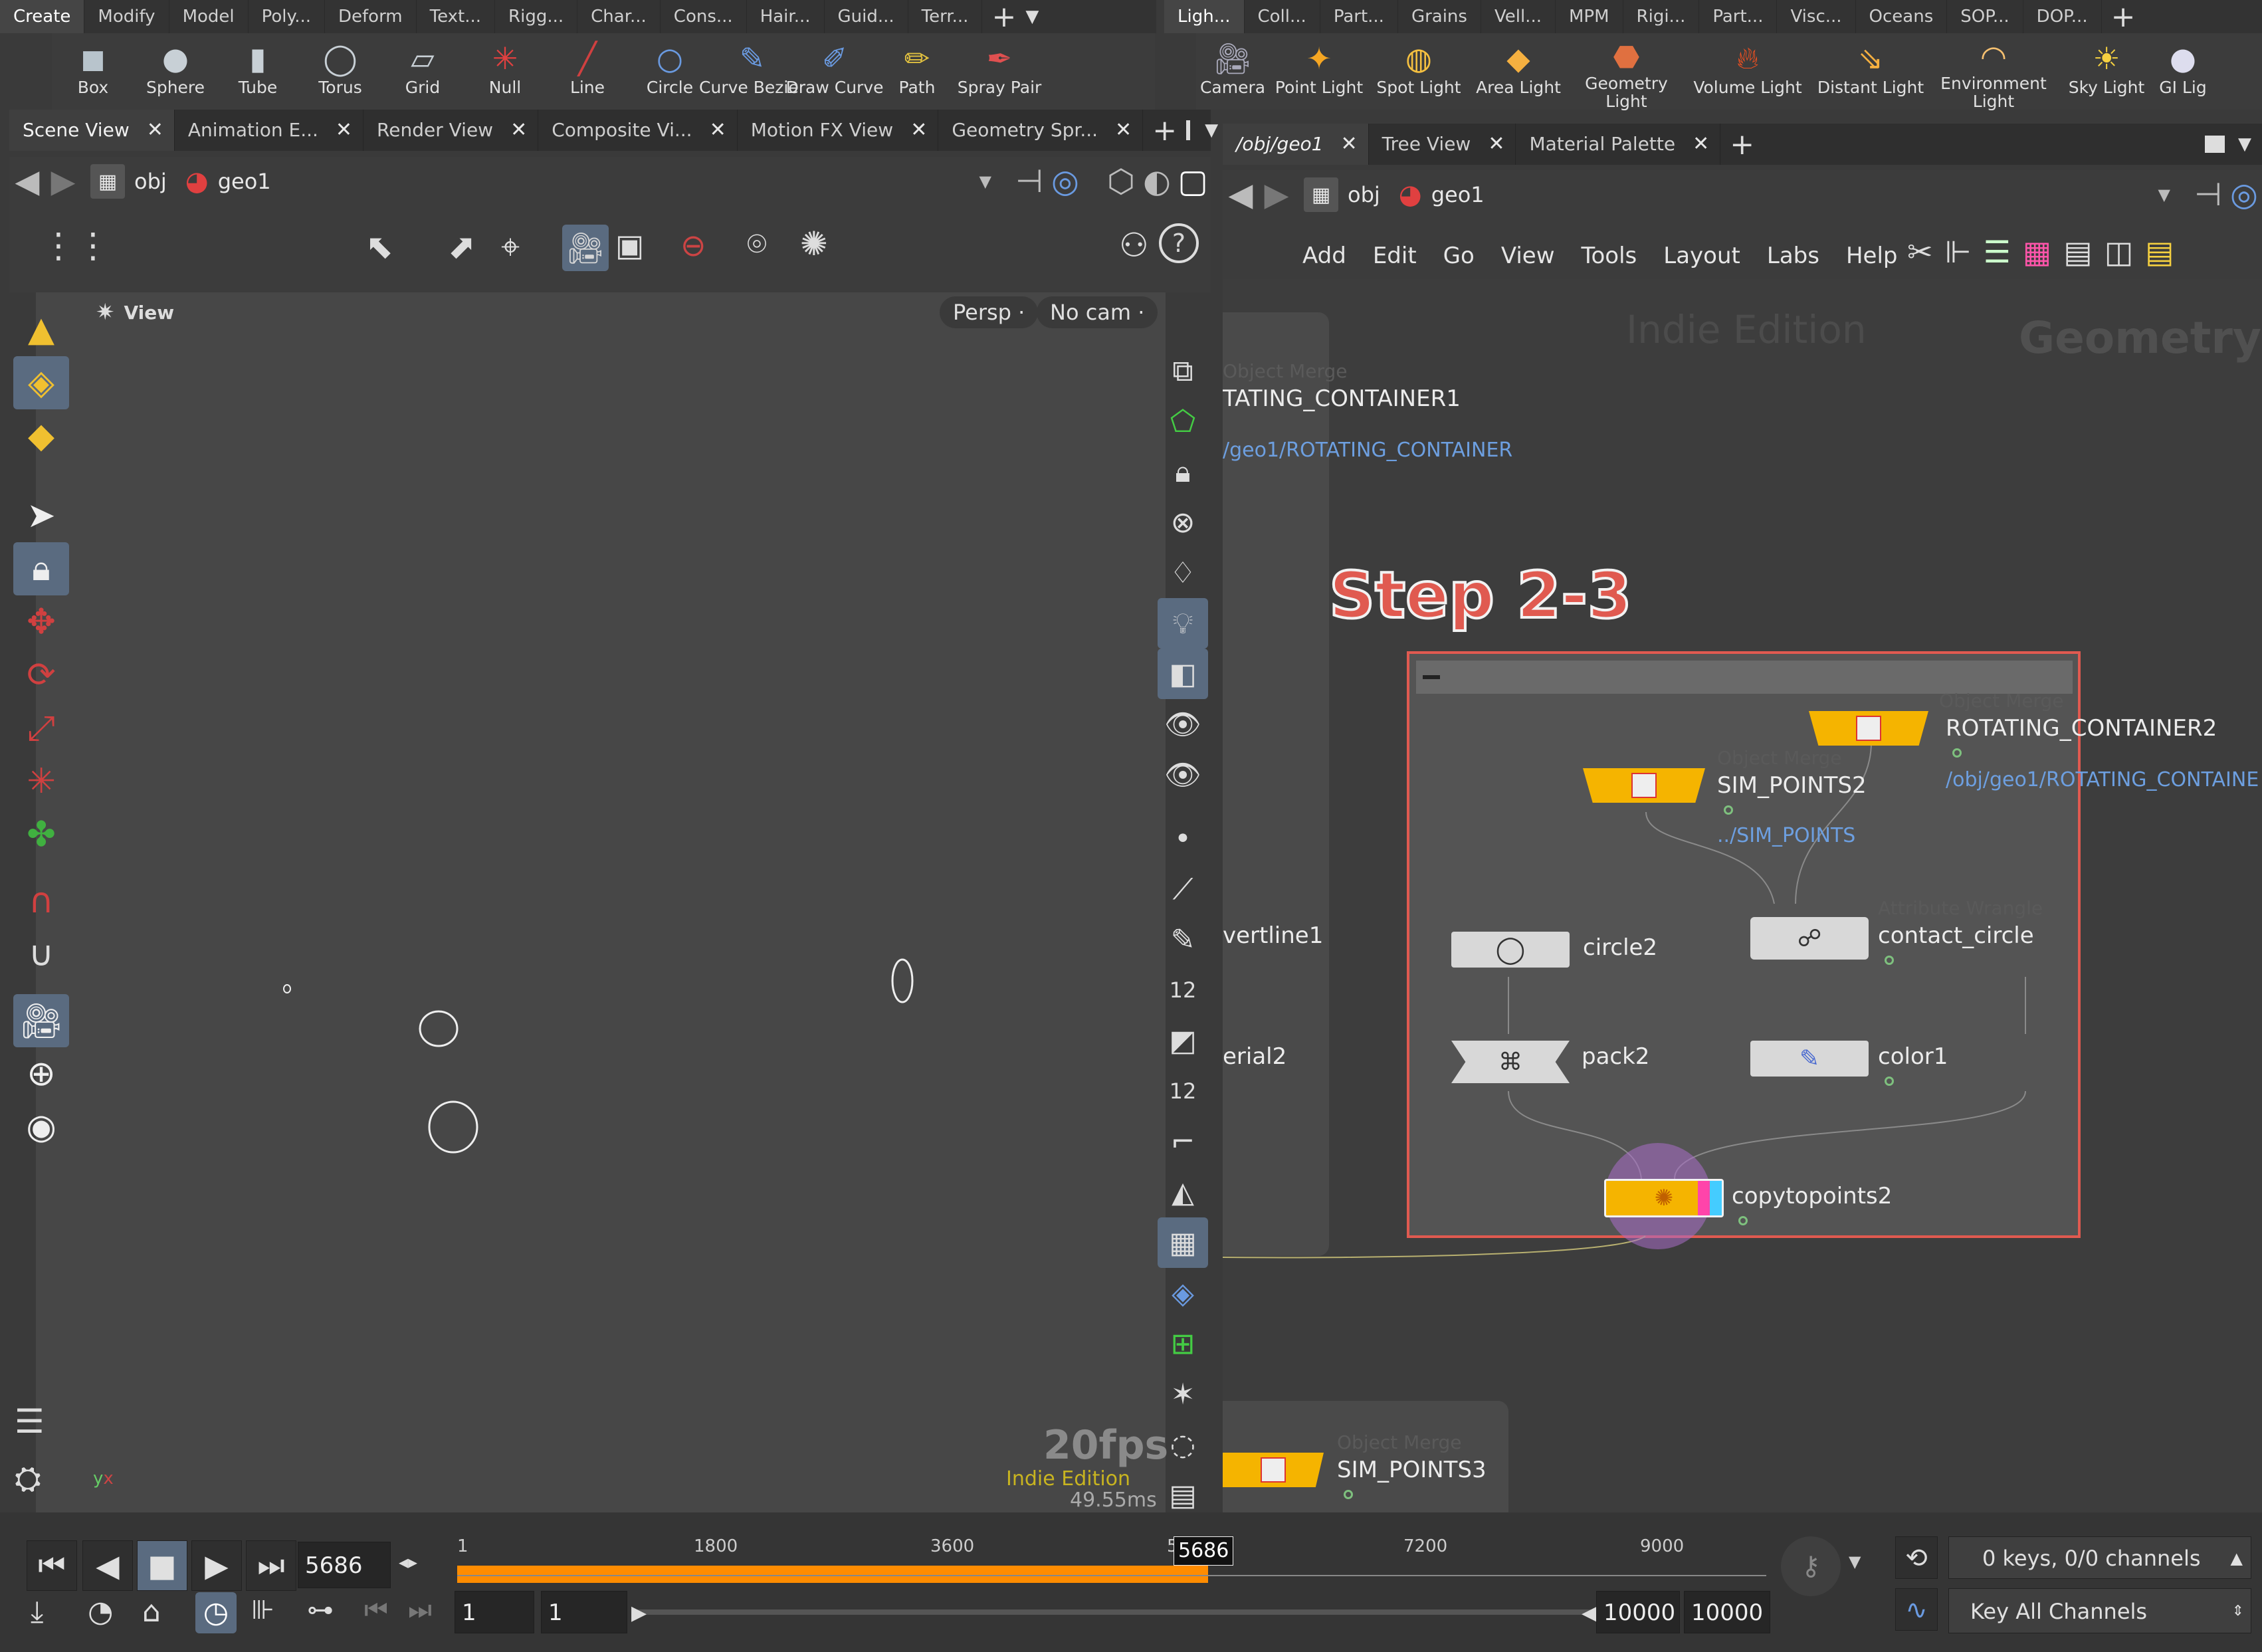 The height and width of the screenshot is (1652, 2262). I want to click on apps-grid-icon: ⋮⋮, so click(75, 246).